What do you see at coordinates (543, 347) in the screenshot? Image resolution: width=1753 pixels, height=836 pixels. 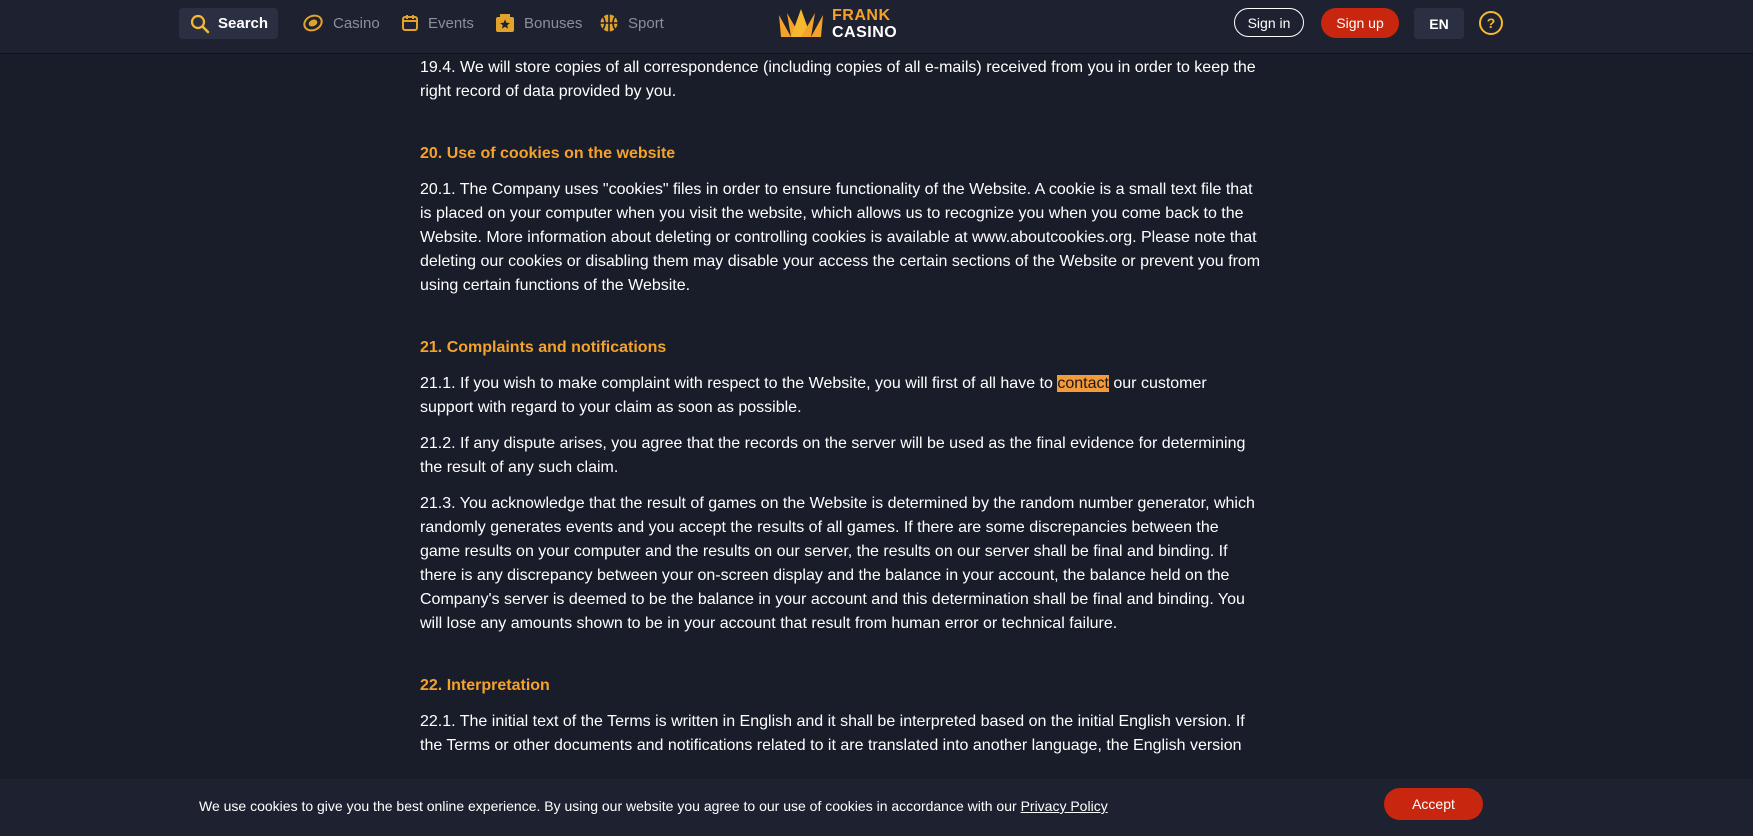 I see `section-title-21: 21. Complaints and notifications` at bounding box center [543, 347].